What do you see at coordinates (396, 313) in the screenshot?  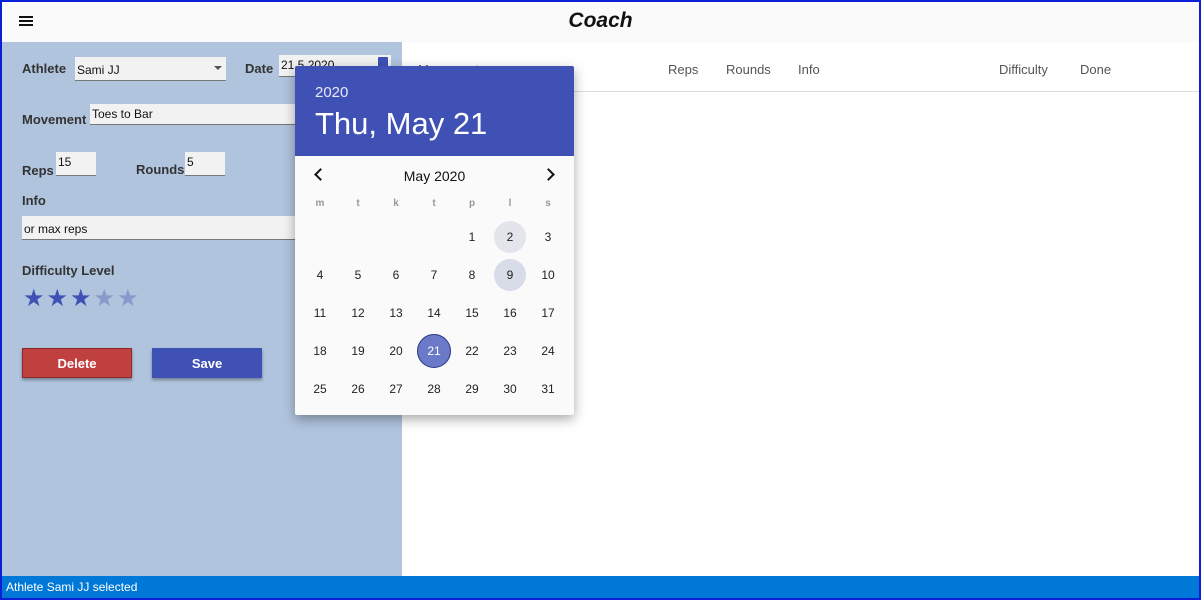 I see `calendar-day: 13` at bounding box center [396, 313].